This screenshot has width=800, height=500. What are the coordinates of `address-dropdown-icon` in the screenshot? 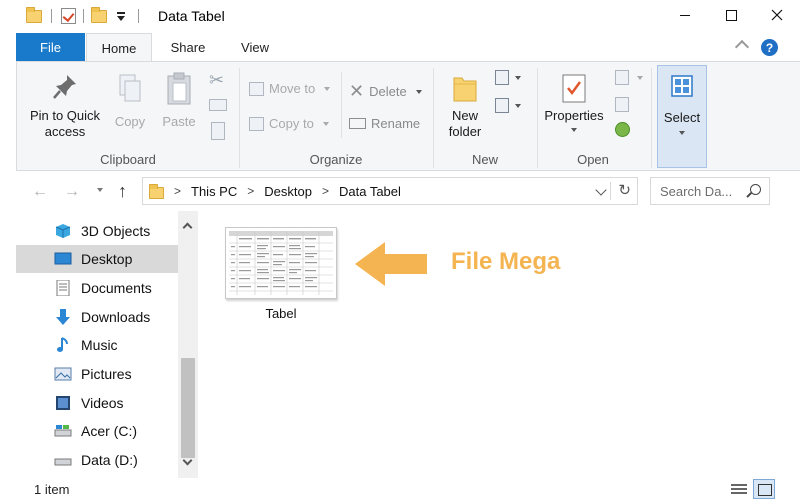 It's located at (601, 190).